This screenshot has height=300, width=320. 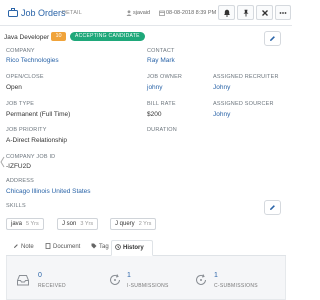 What do you see at coordinates (118, 247) in the screenshot?
I see `history-icon` at bounding box center [118, 247].